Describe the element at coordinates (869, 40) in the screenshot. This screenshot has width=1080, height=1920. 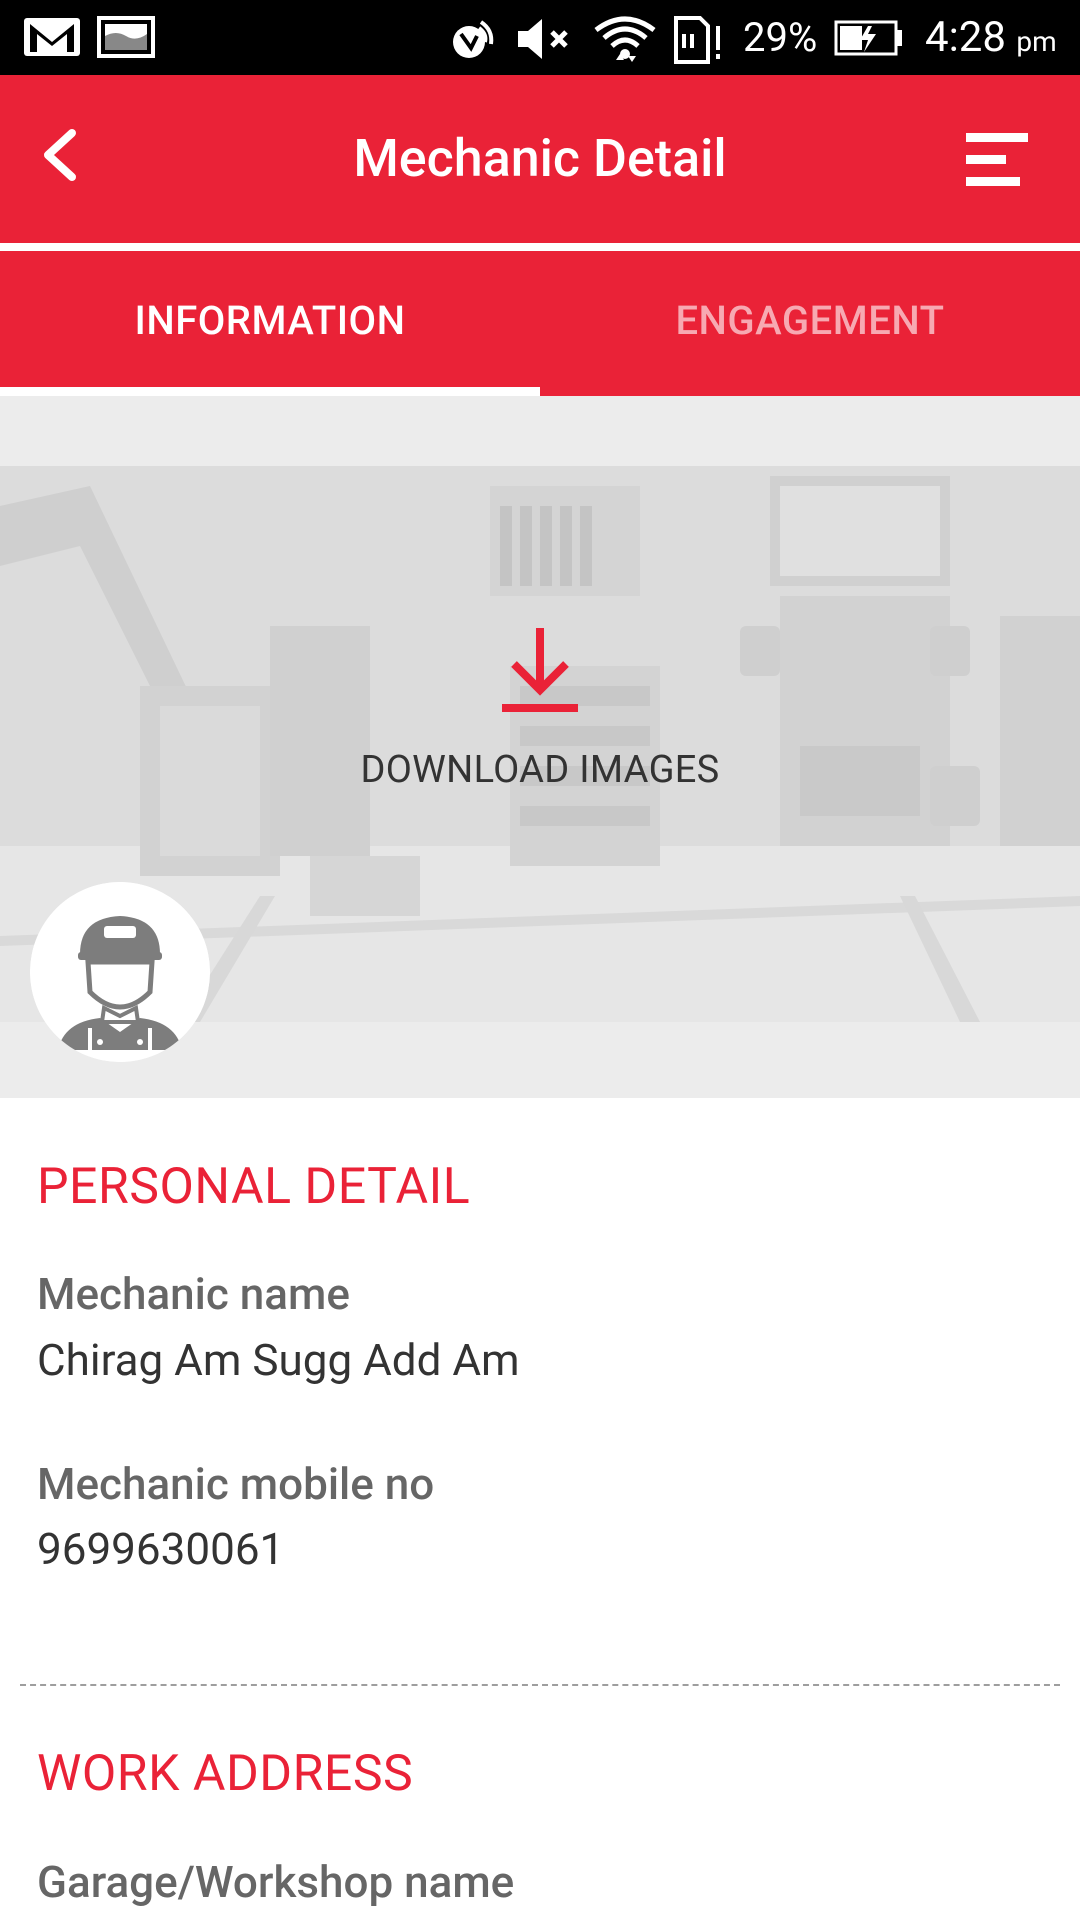
I see `battery-charging-icon` at that location.